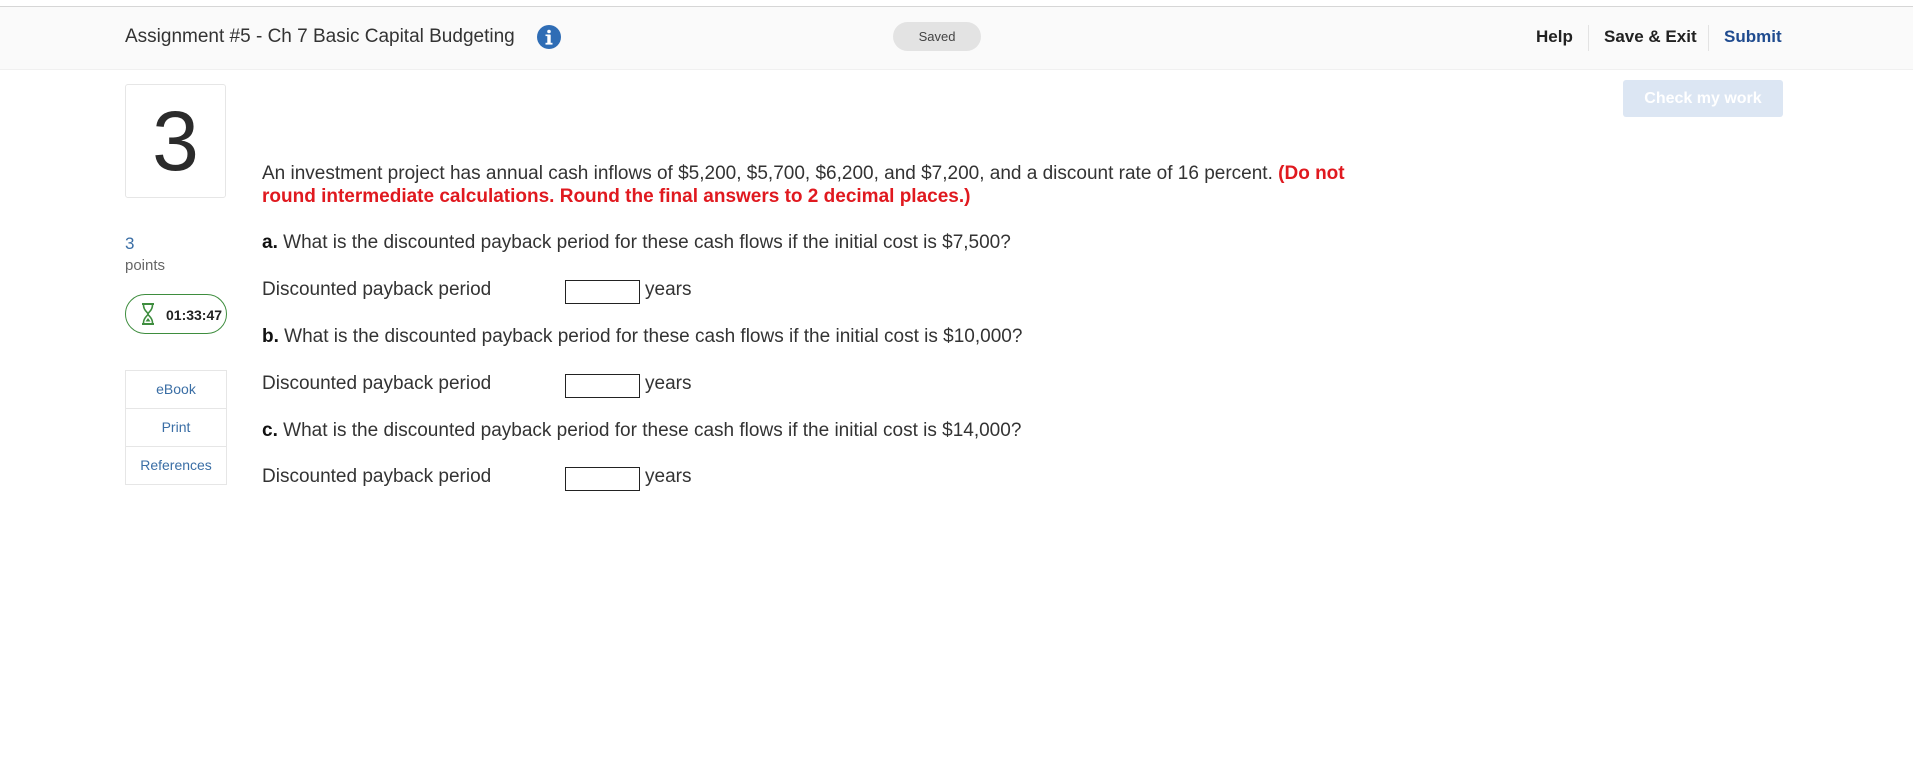 Image resolution: width=1913 pixels, height=783 pixels. What do you see at coordinates (270, 242) in the screenshot?
I see `part-letter: a.` at bounding box center [270, 242].